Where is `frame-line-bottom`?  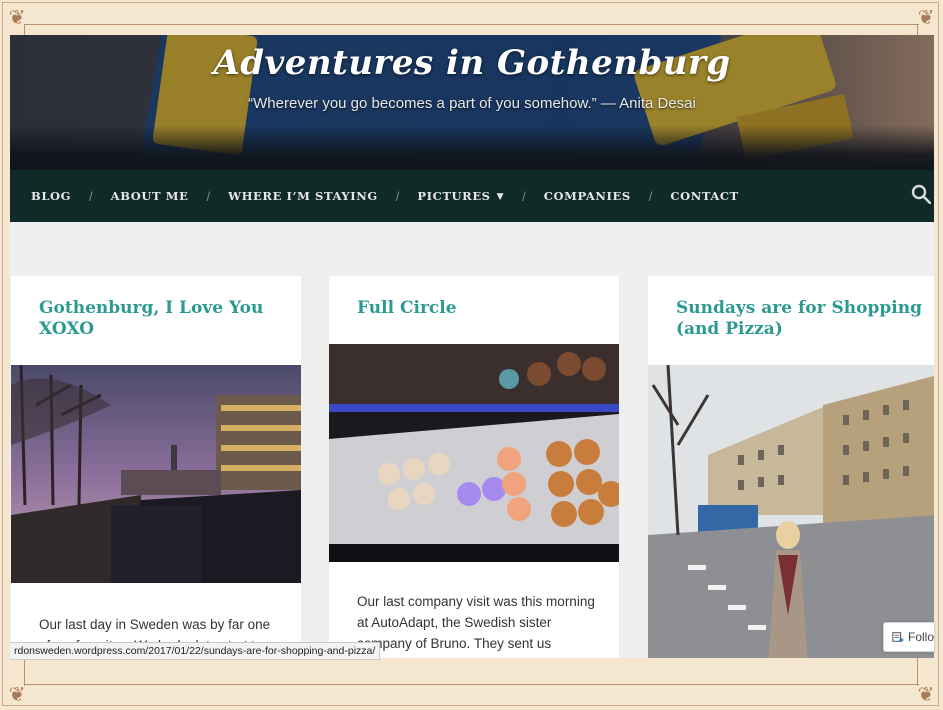 frame-line-bottom is located at coordinates (471, 684).